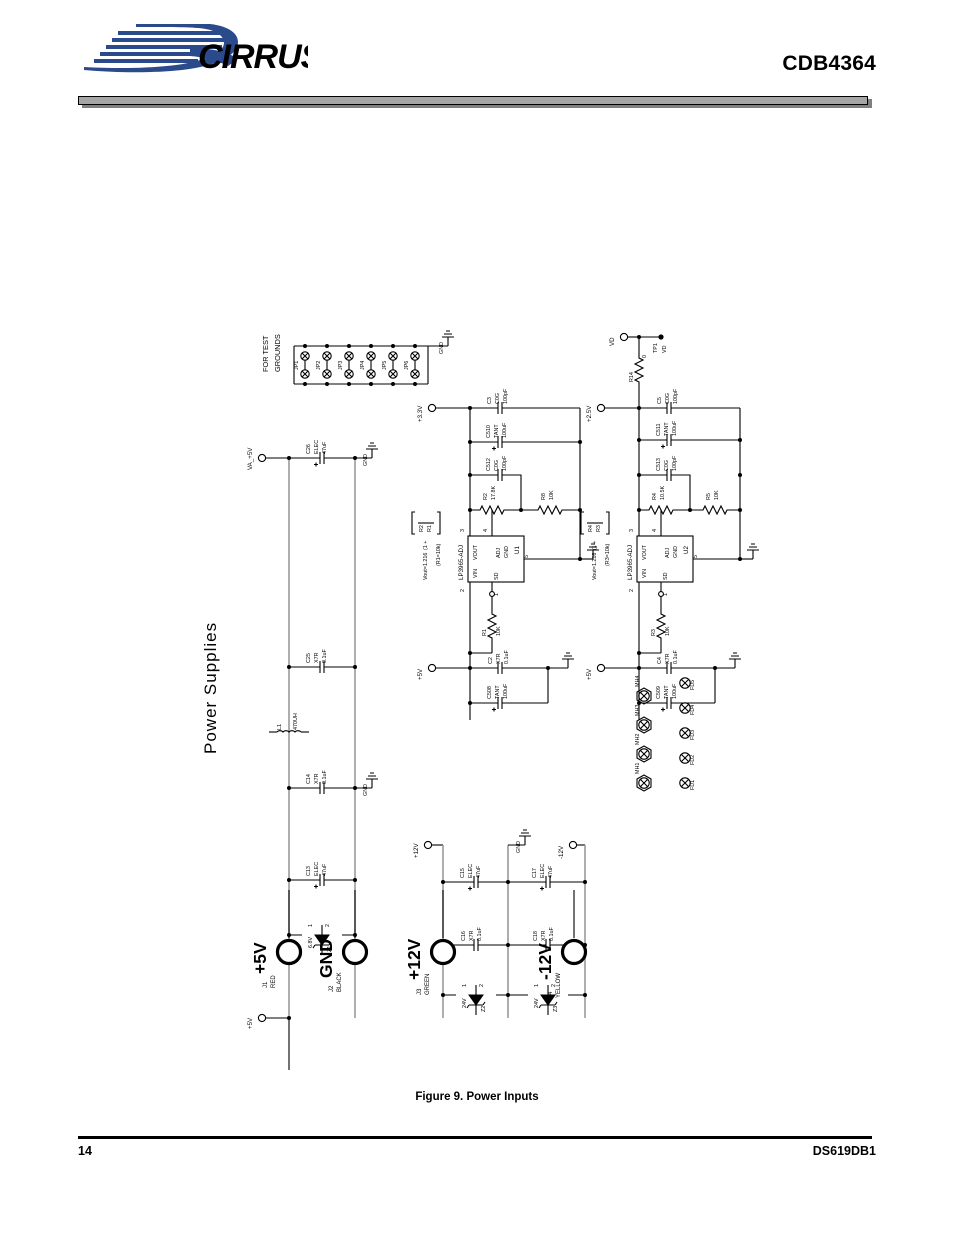 This screenshot has width=954, height=1235. I want to click on resistor-r1, so click(492, 626).